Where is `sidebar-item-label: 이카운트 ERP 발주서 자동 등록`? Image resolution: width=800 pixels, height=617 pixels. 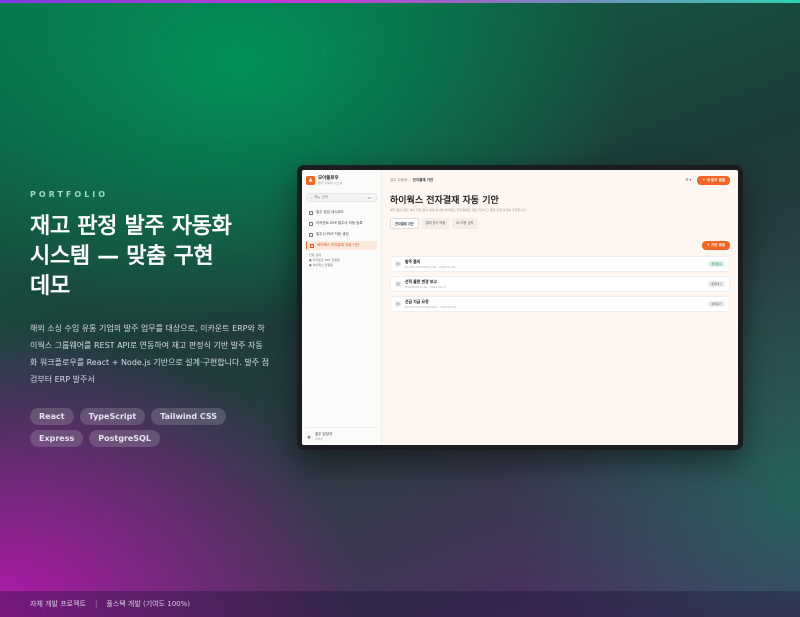
sidebar-item-label: 이카운트 ERP 발주서 자동 등록 is located at coordinates (339, 223).